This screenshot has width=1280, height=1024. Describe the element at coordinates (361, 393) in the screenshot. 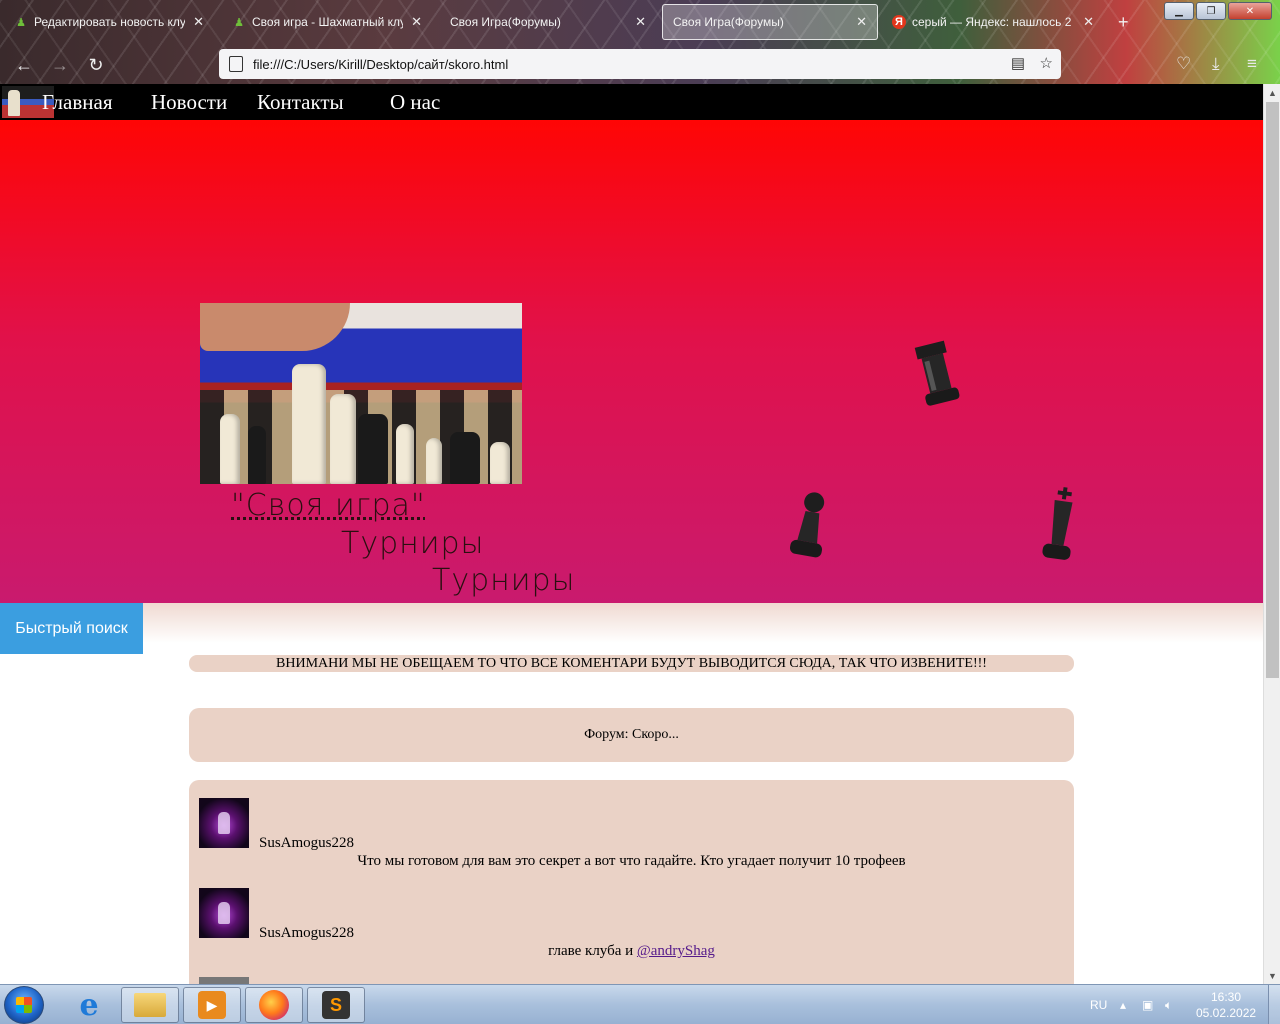

I see `chess-flag-image` at that location.